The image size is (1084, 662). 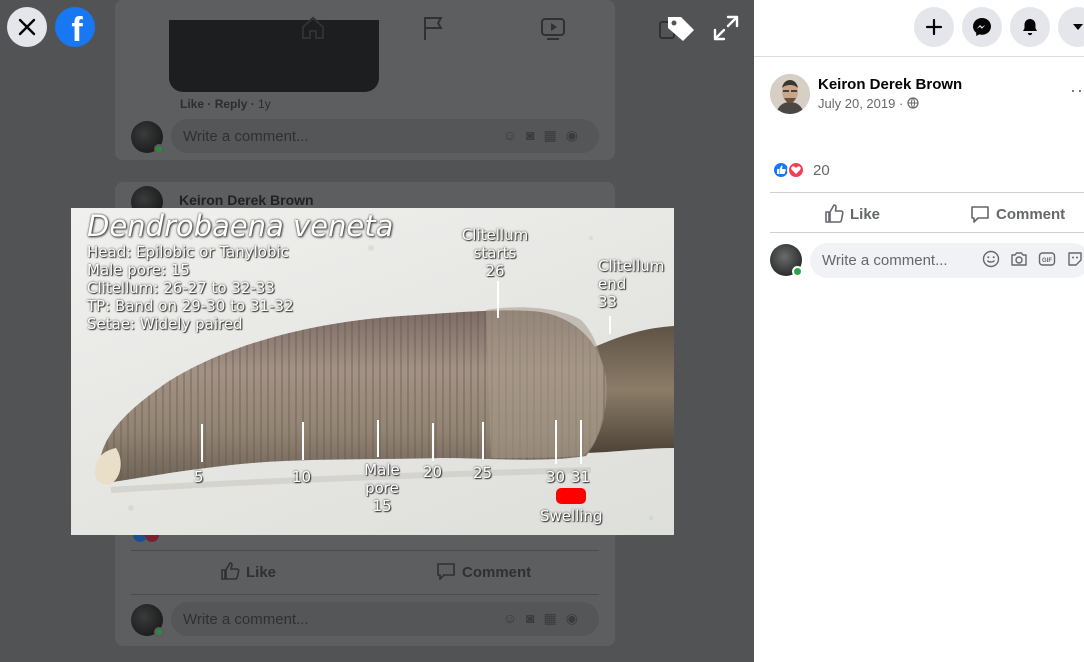 What do you see at coordinates (571, 496) in the screenshot?
I see `swelling-marker` at bounding box center [571, 496].